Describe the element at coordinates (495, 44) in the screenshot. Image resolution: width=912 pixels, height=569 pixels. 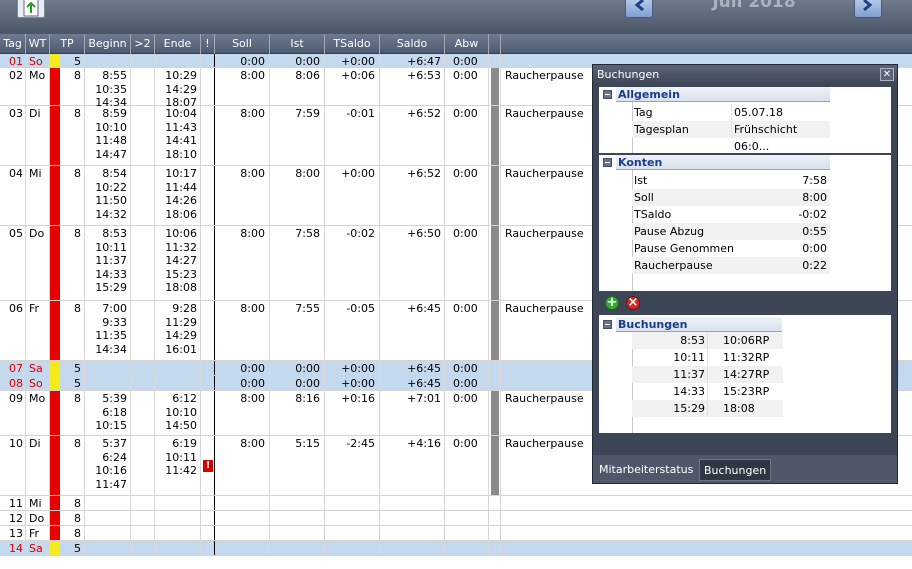
I see `col-header-bar` at that location.